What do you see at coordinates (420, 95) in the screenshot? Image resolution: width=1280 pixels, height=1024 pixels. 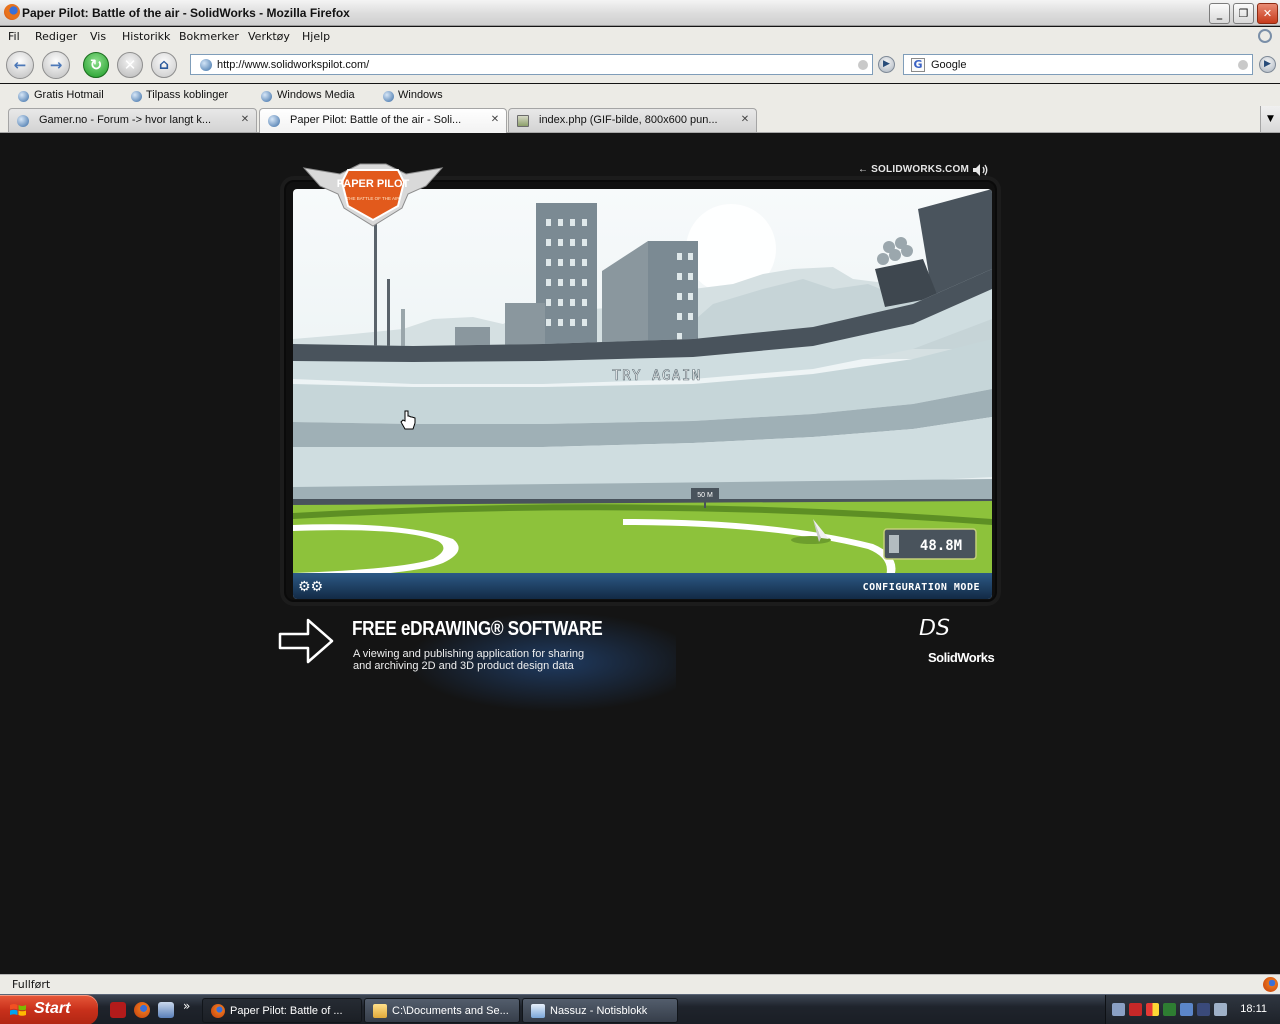 I see `bookmark-windows: Windows` at bounding box center [420, 95].